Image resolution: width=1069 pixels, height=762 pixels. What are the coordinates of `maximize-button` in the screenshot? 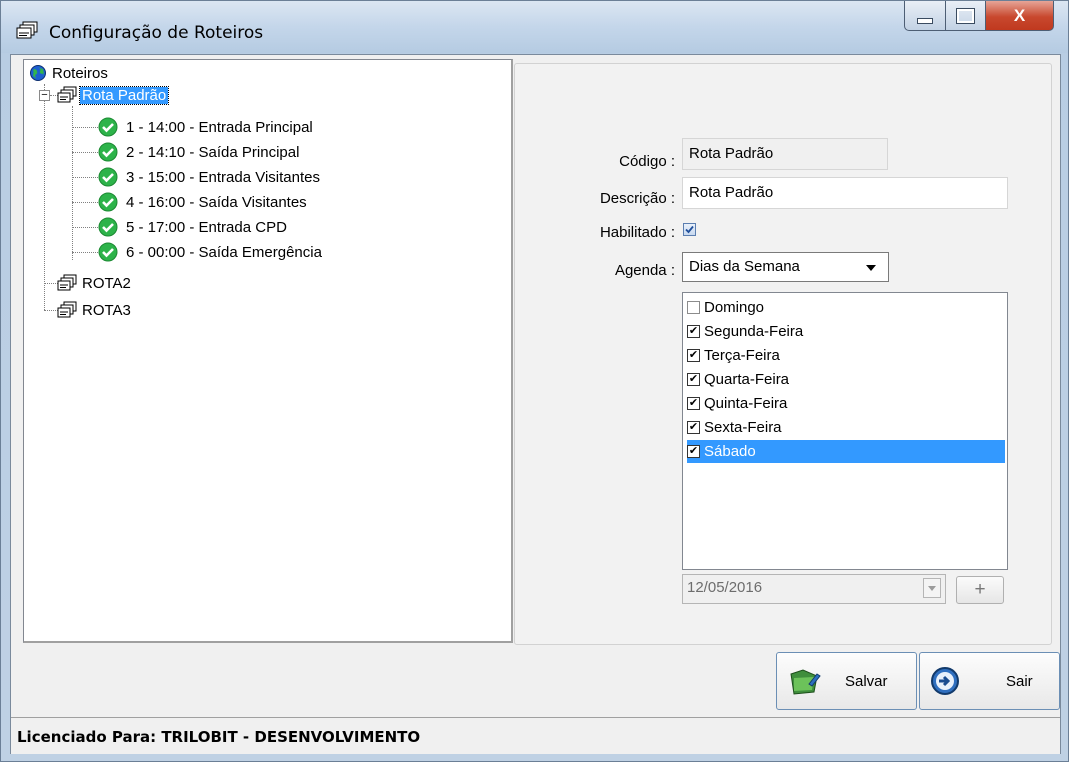 It's located at (966, 16).